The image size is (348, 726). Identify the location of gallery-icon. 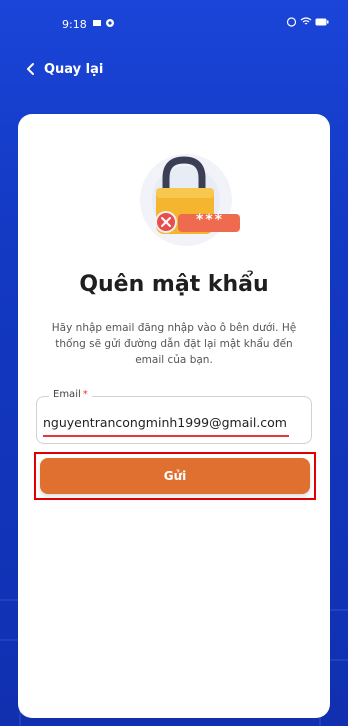
(97, 23).